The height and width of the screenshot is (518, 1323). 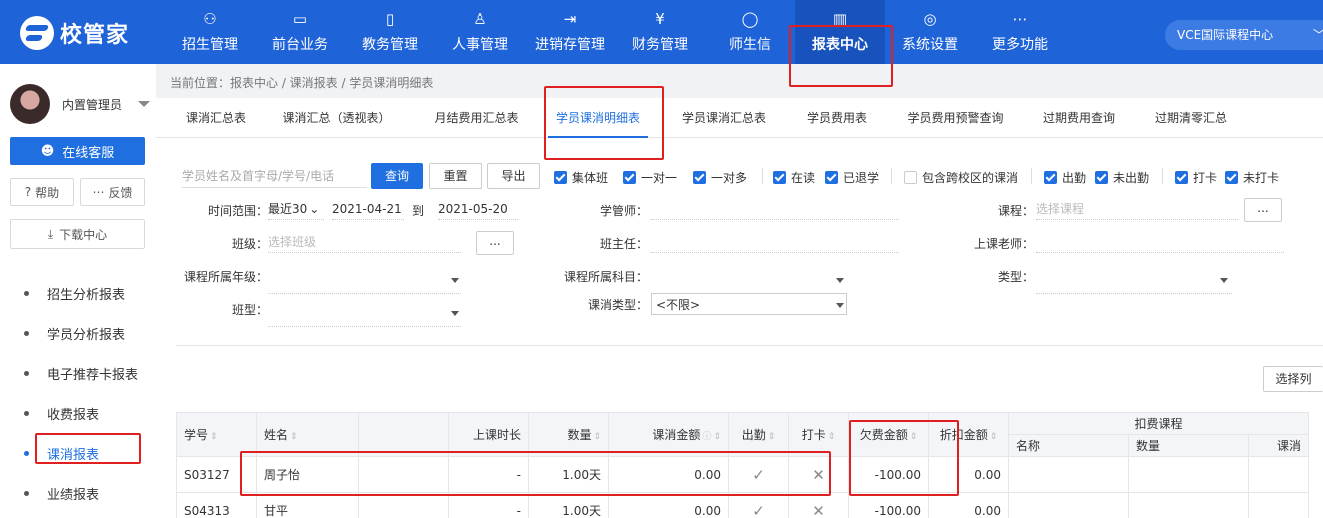 What do you see at coordinates (368, 209) in the screenshot?
I see `date-from-input: 2021-04-21` at bounding box center [368, 209].